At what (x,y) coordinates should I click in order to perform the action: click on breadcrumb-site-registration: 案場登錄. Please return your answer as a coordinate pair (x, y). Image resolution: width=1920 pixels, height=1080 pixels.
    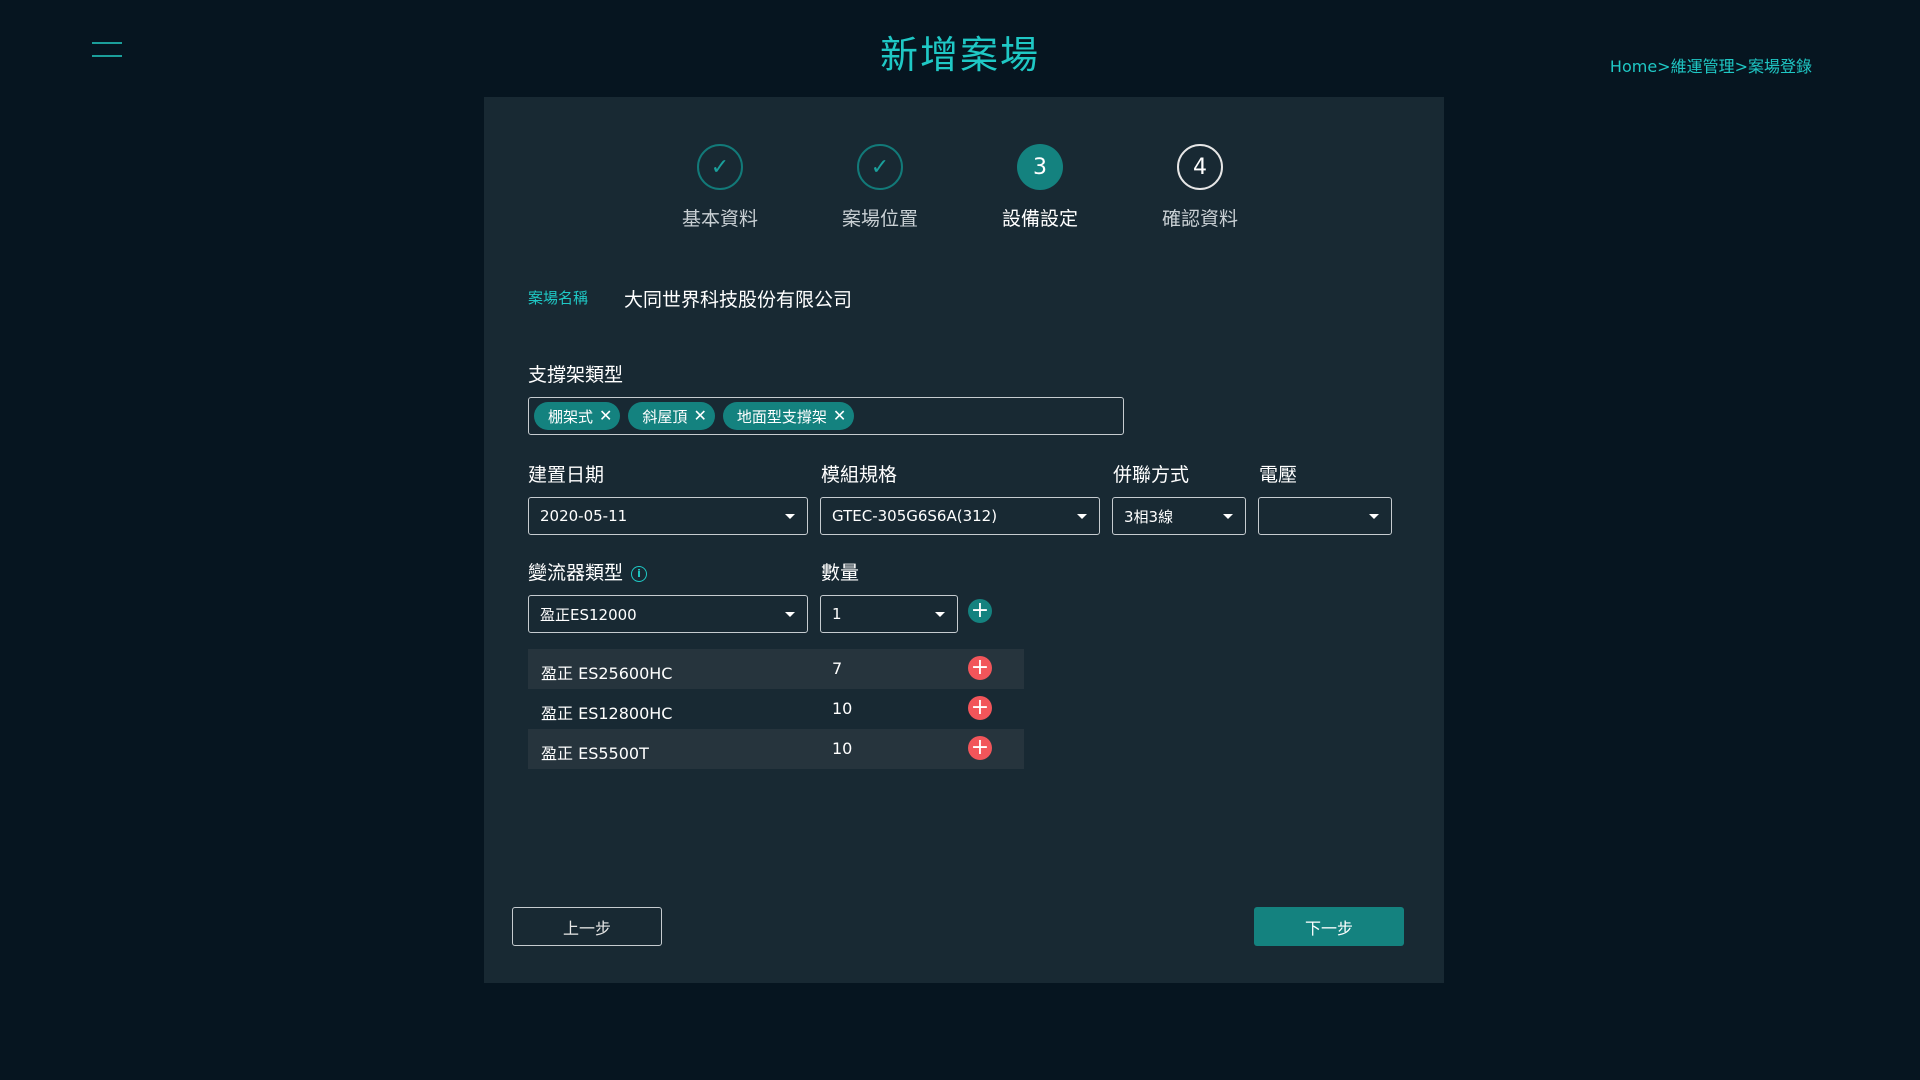
    Looking at the image, I should click on (1779, 66).